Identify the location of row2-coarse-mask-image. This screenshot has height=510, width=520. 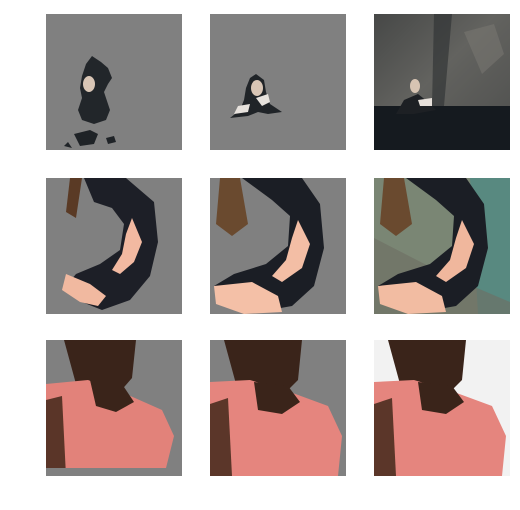
(114, 246).